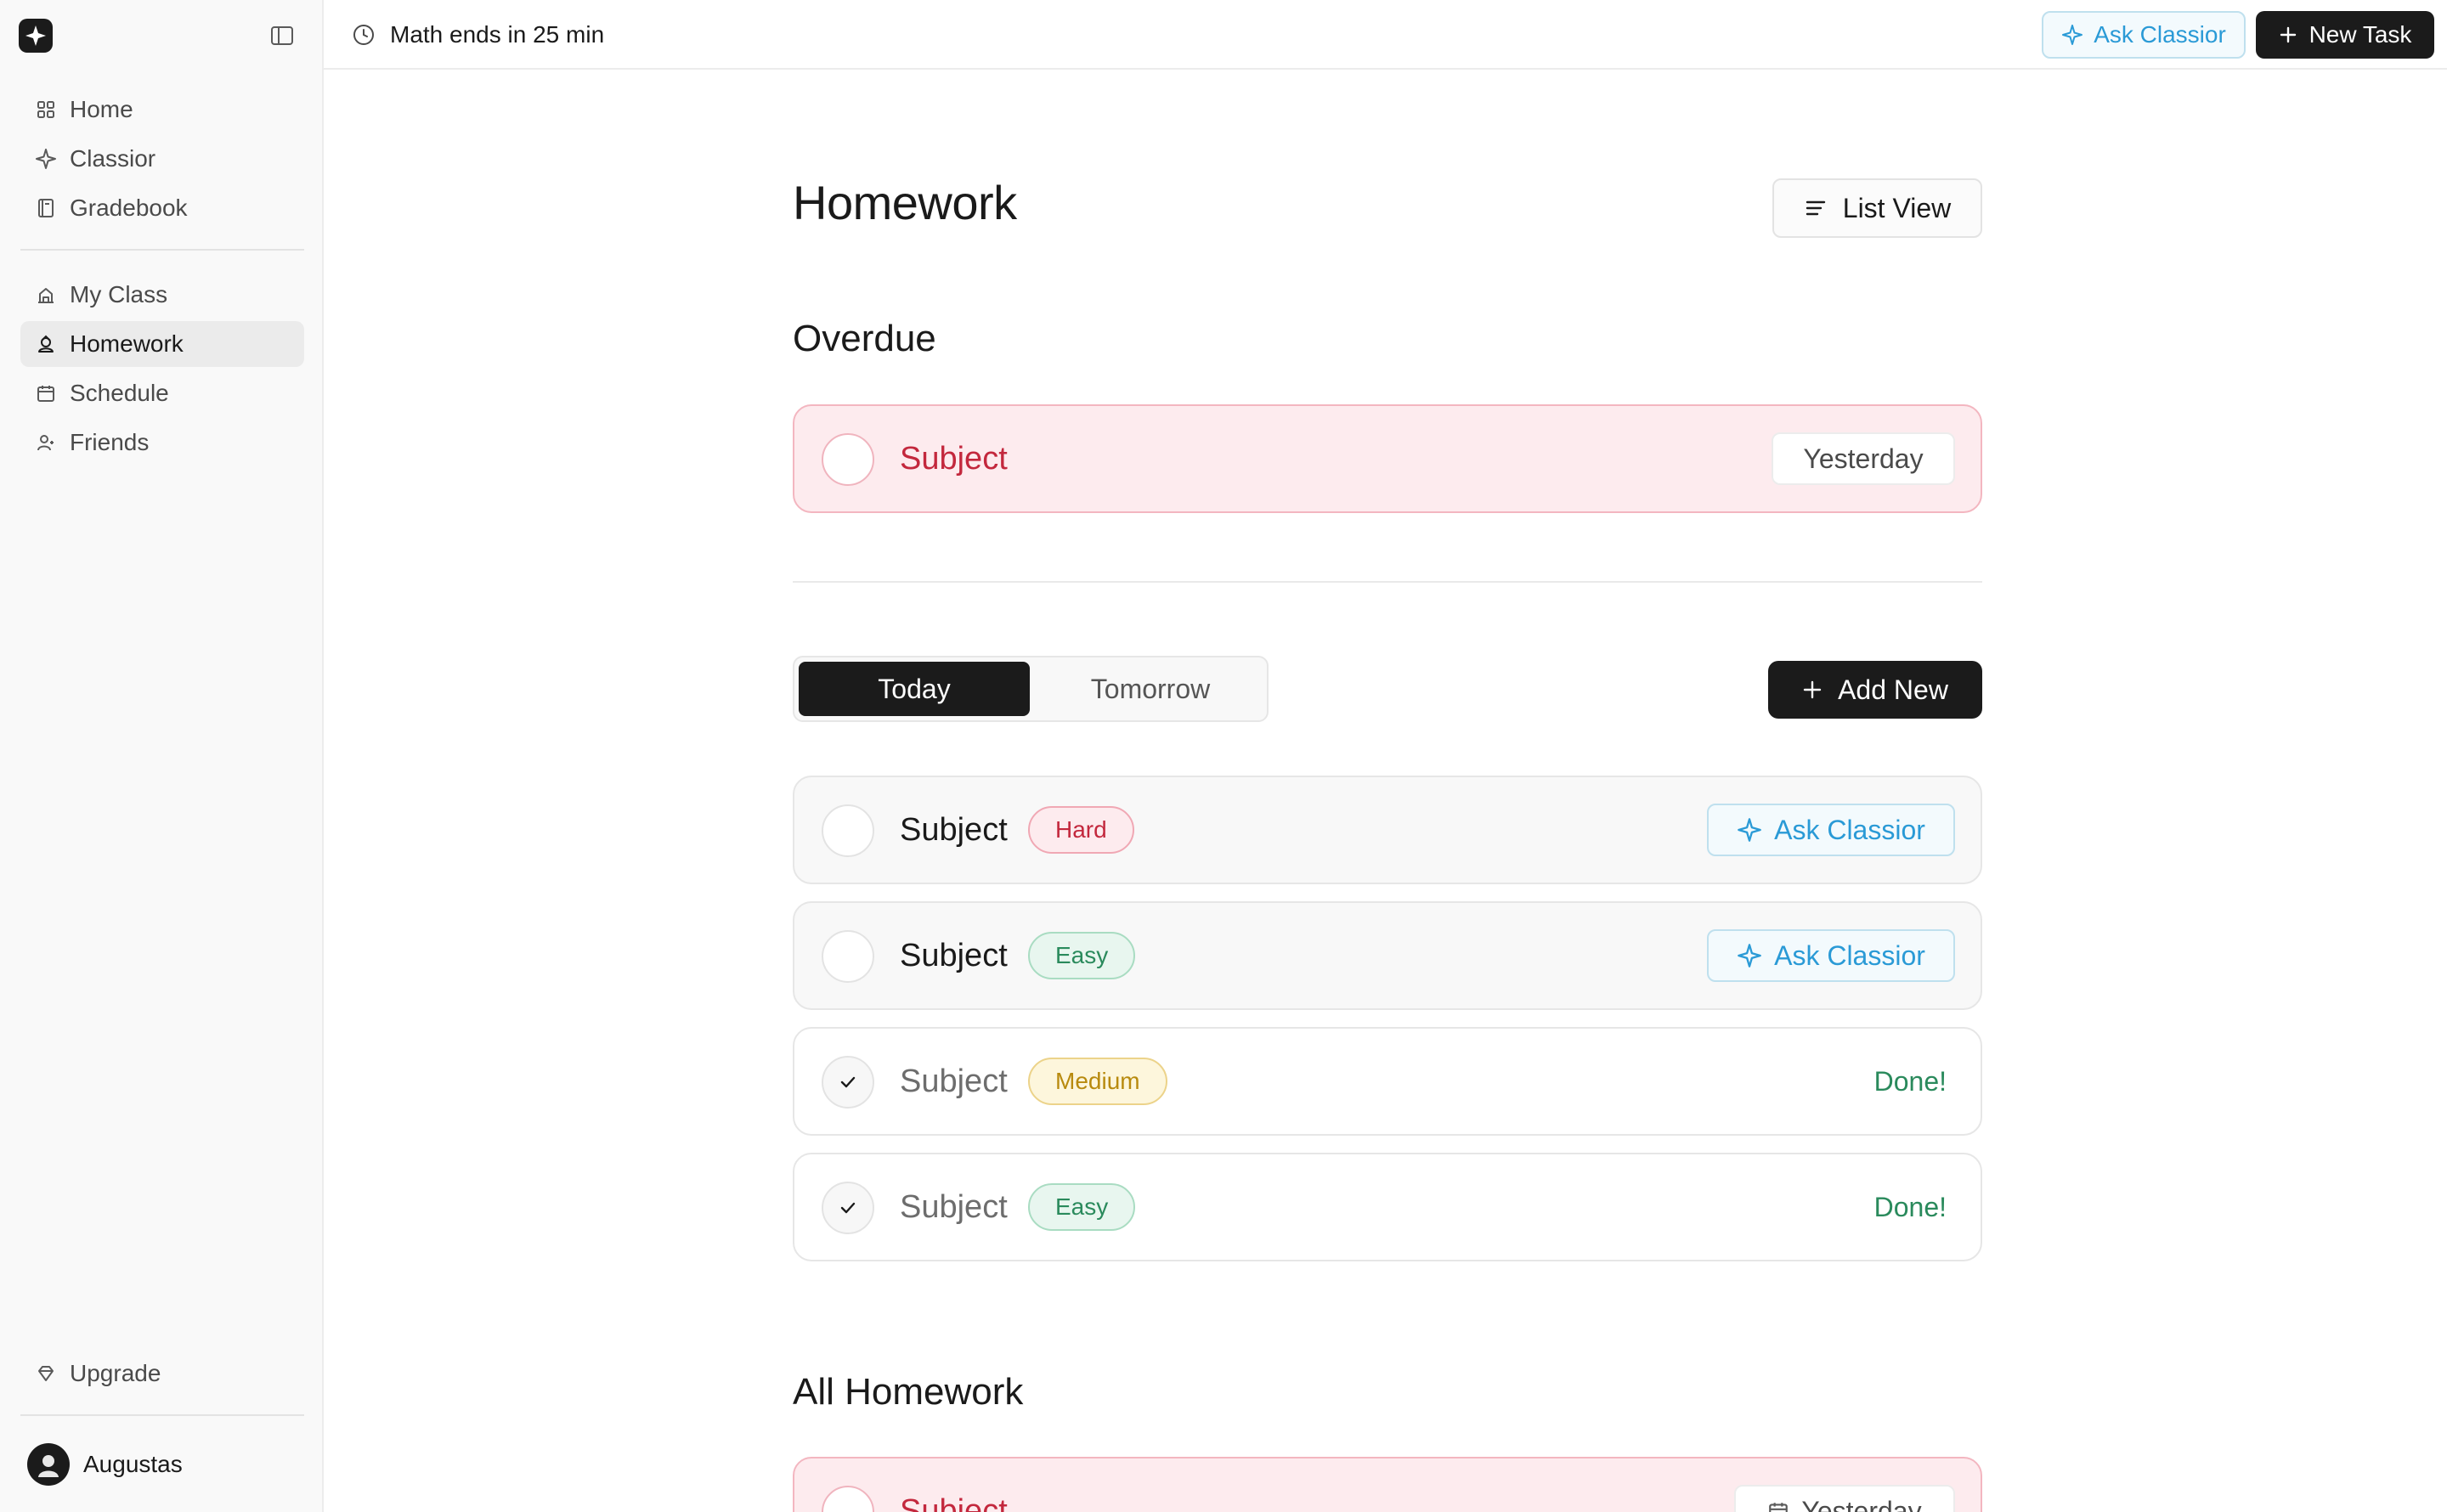  I want to click on sidebar-item-my-class: My Class, so click(162, 295).